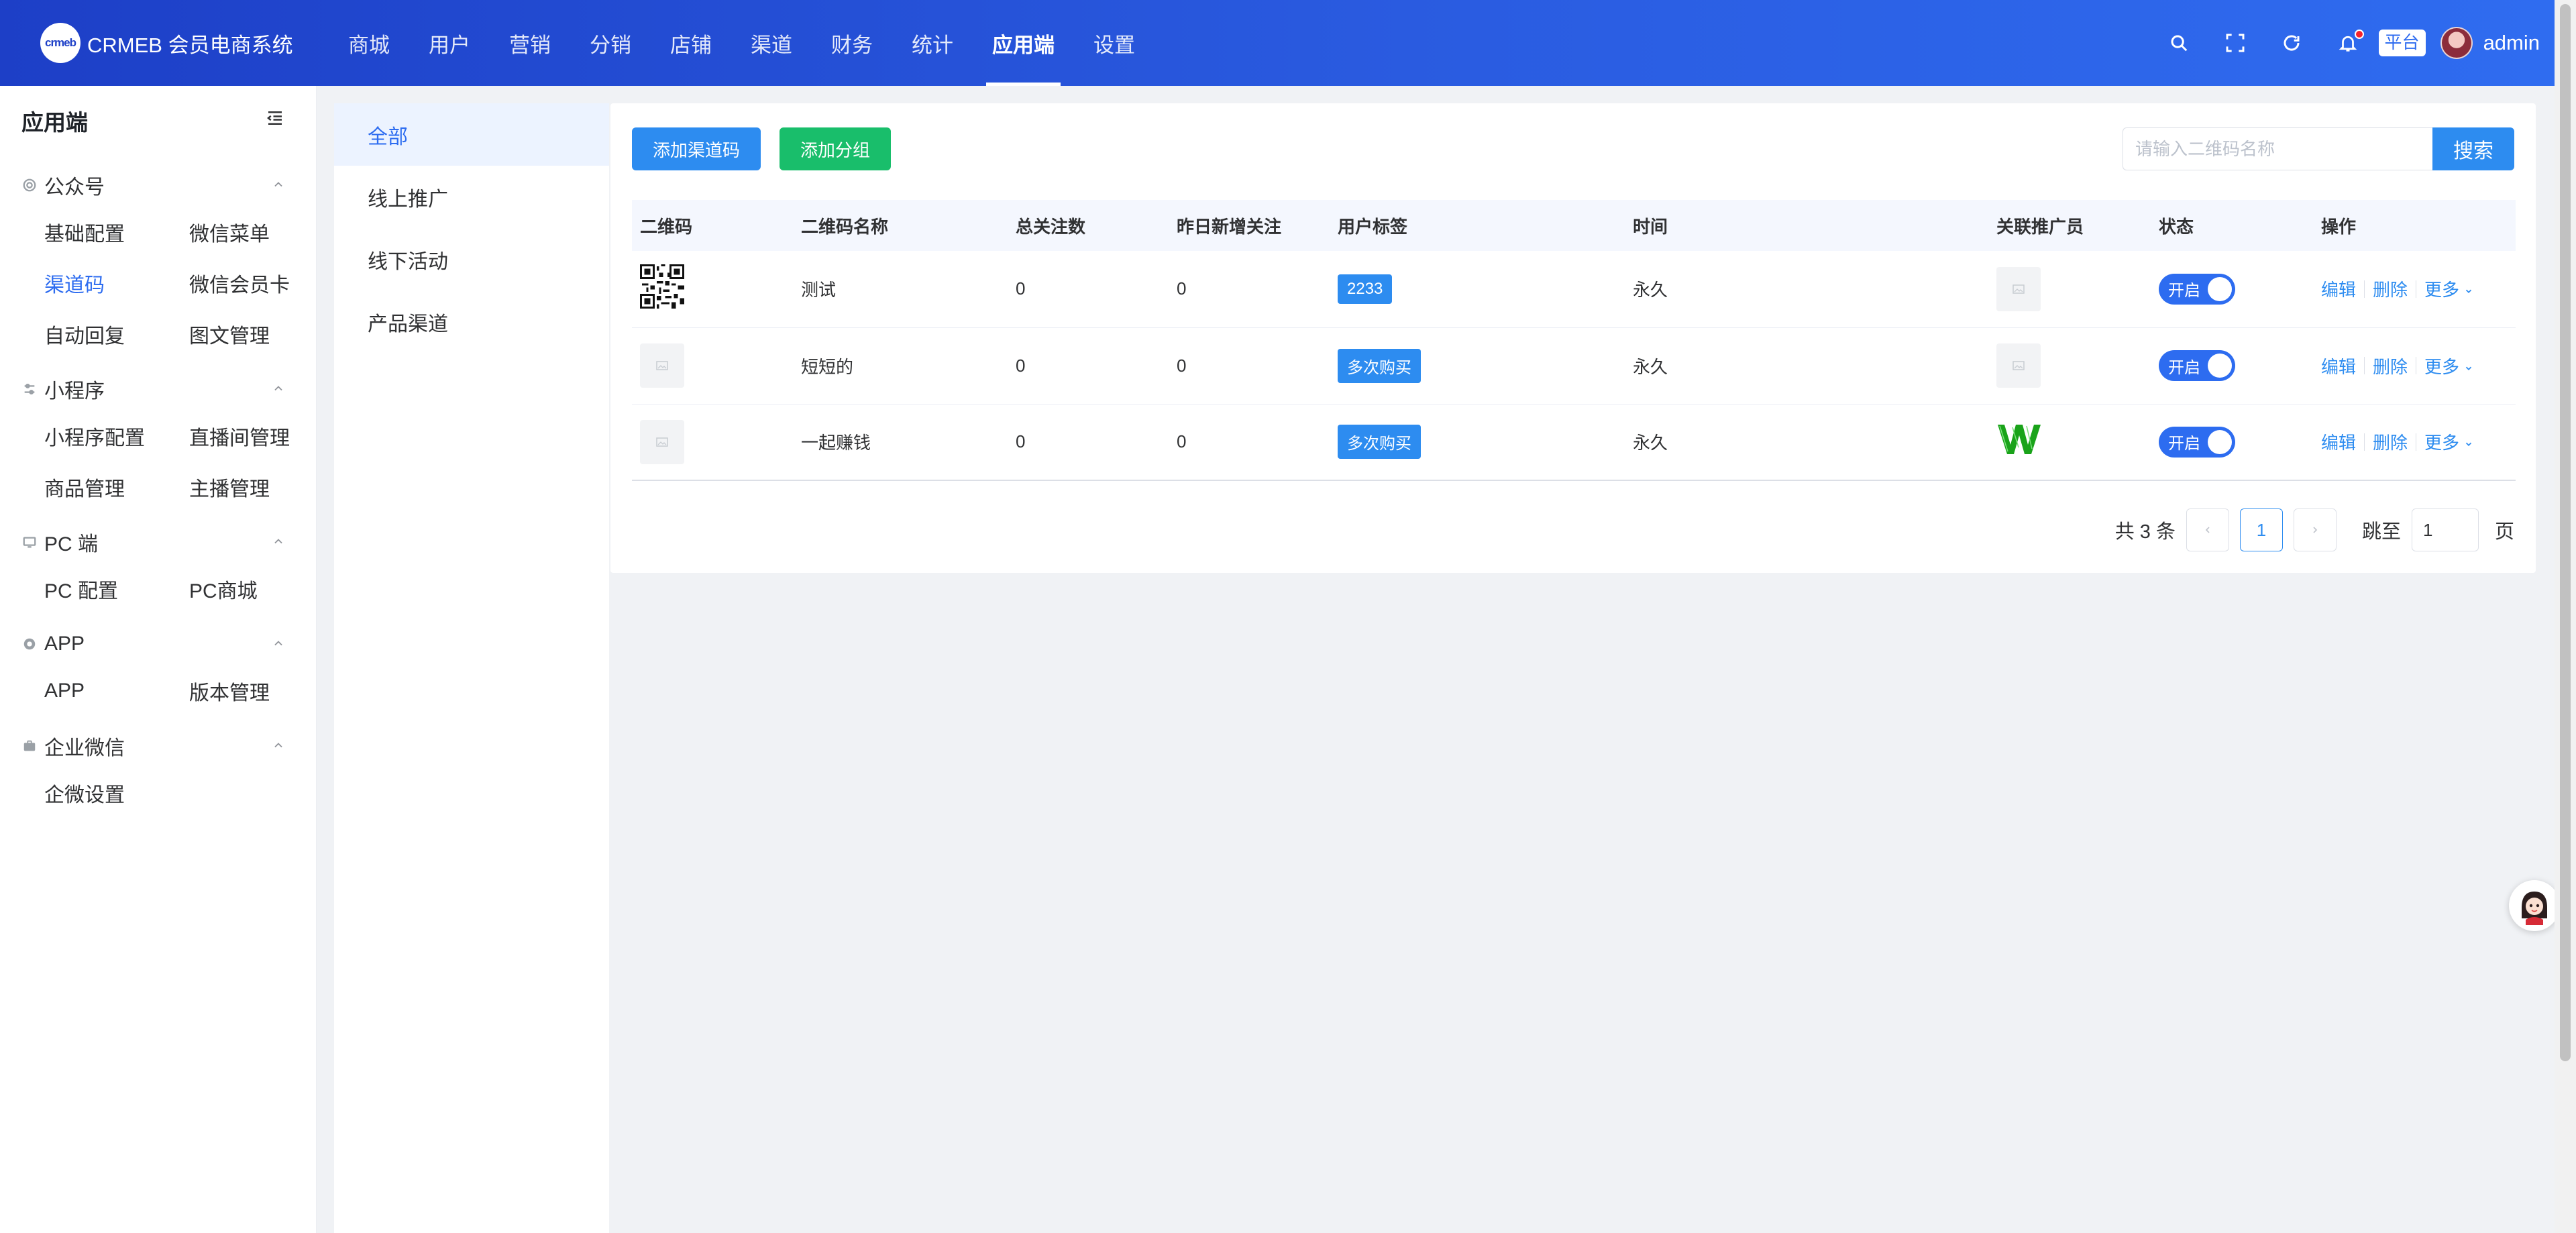 Image resolution: width=2576 pixels, height=1233 pixels. Describe the element at coordinates (184, 43) in the screenshot. I see `brand: crmeb CRMEB 会员电商系统` at that location.